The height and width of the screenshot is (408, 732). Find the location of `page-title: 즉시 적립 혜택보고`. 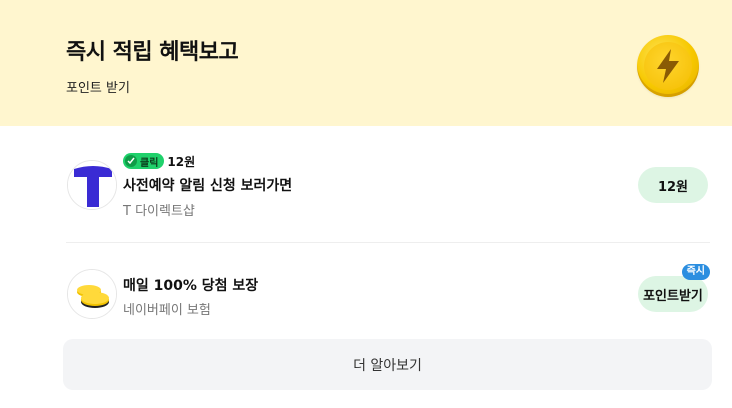

page-title: 즉시 적립 혜택보고 is located at coordinates (152, 52).